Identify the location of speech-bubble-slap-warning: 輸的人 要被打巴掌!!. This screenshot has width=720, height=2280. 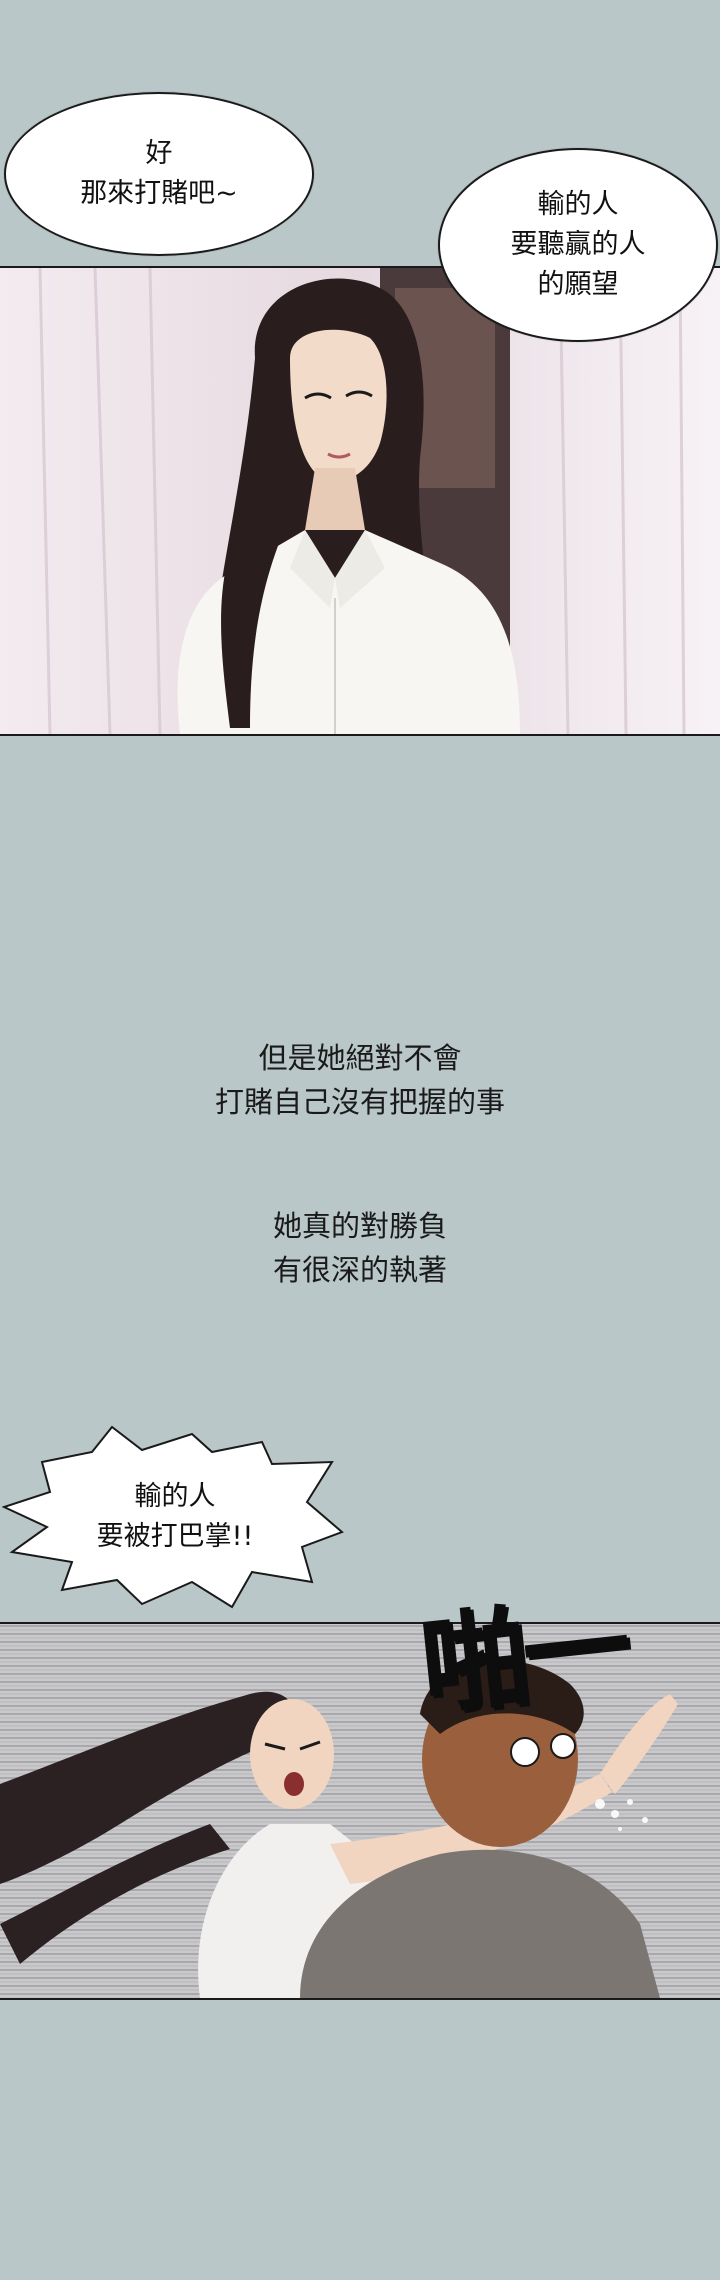
(175, 1517).